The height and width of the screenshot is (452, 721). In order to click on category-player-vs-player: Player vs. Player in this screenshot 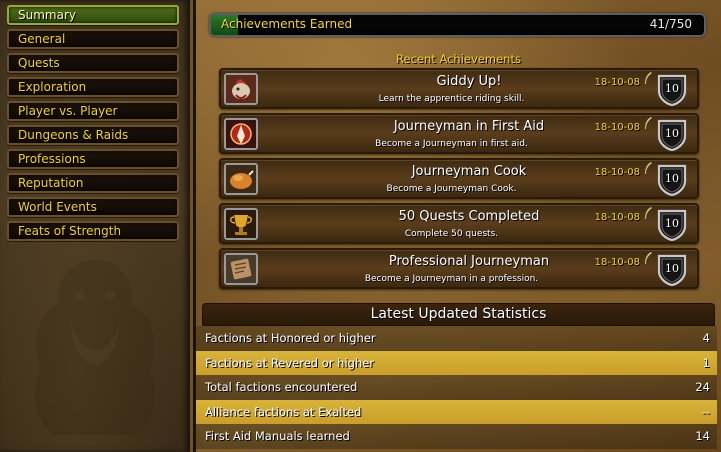, I will do `click(93, 111)`.